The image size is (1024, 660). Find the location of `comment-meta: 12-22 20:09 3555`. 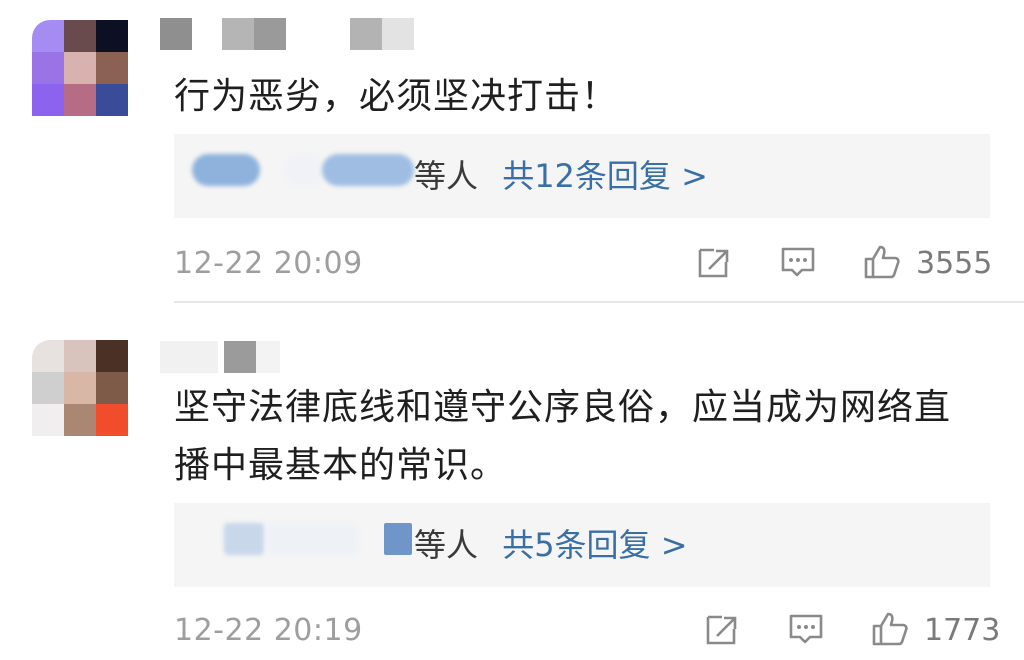

comment-meta: 12-22 20:09 3555 is located at coordinates (583, 264).